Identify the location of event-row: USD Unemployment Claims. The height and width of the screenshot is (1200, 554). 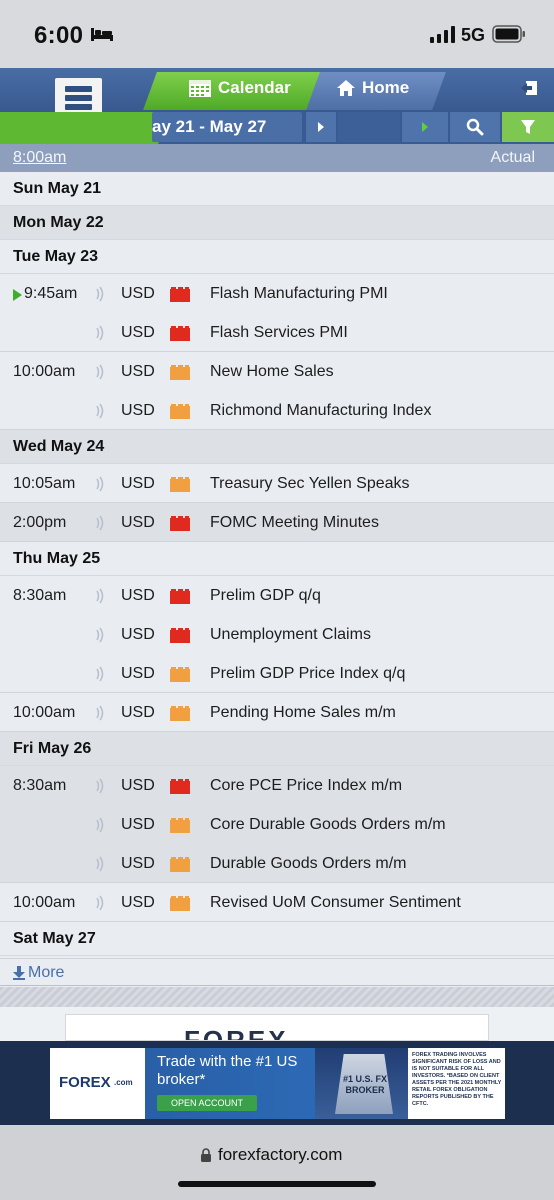
(277, 634).